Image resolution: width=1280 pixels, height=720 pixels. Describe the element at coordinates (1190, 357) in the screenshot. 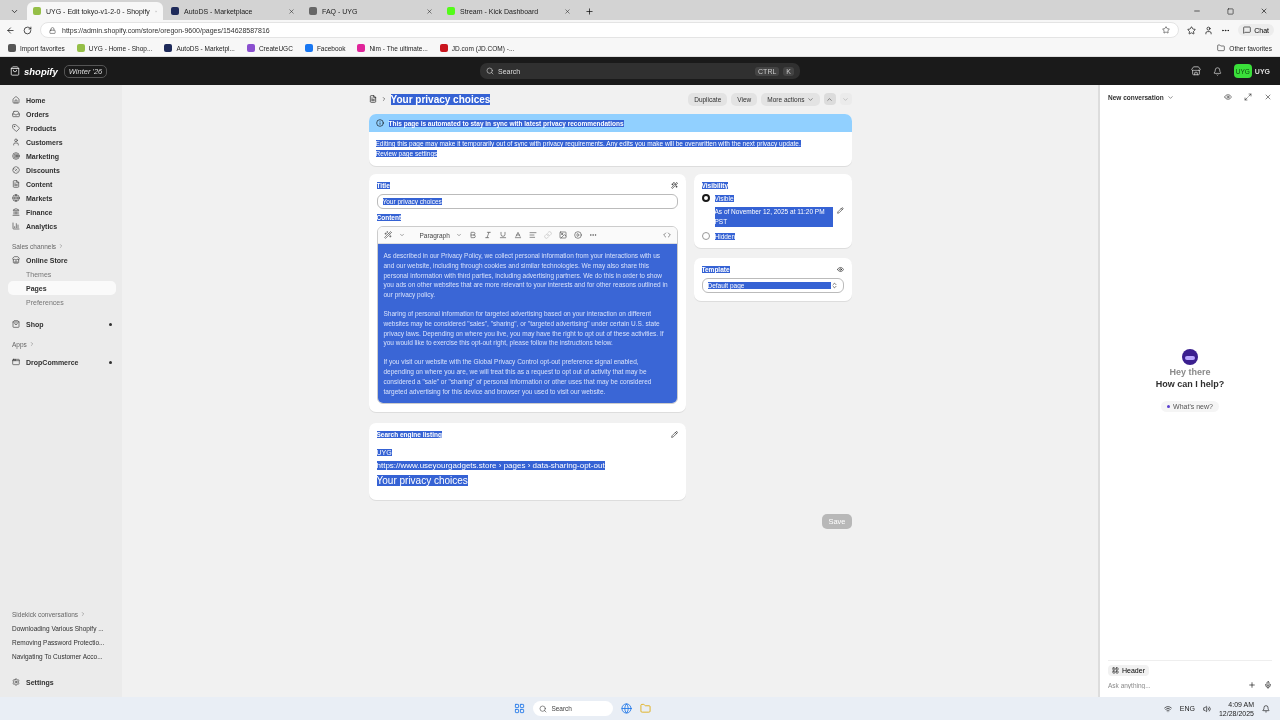

I see `assistant-avatar-icon` at that location.